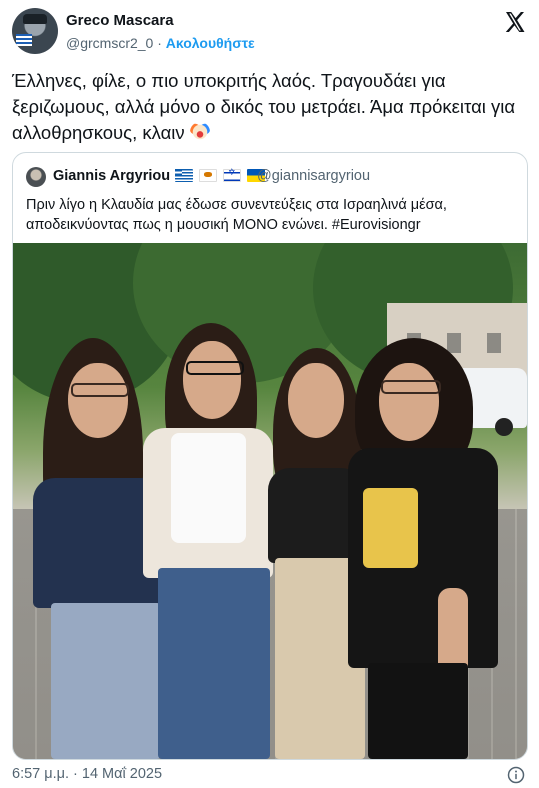  What do you see at coordinates (210, 43) in the screenshot?
I see `follow-button: Ακολουθήστε` at bounding box center [210, 43].